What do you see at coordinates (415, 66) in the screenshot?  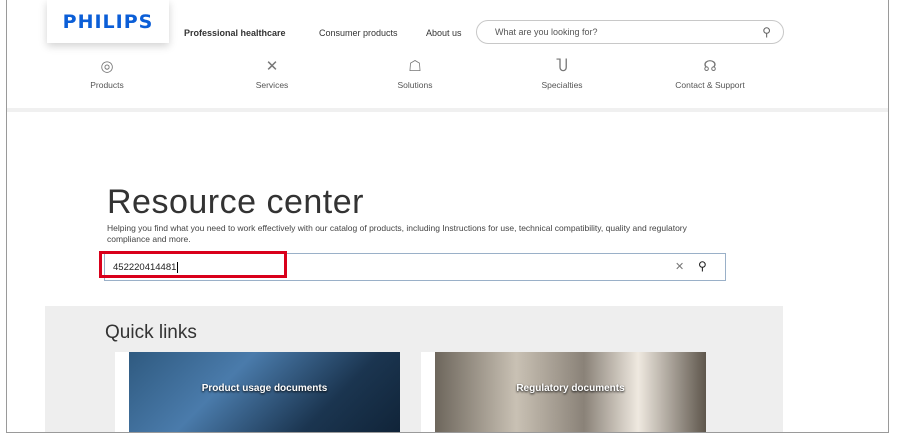 I see `solutions-icon: ☖` at bounding box center [415, 66].